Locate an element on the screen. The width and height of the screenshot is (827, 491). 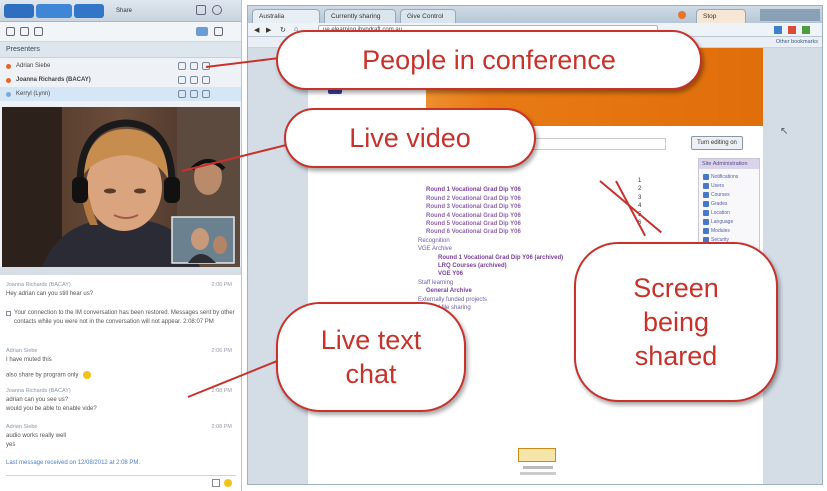
course-category-link: Round 6 Vocational Grad Dip Y06 is located at coordinates (473, 232).